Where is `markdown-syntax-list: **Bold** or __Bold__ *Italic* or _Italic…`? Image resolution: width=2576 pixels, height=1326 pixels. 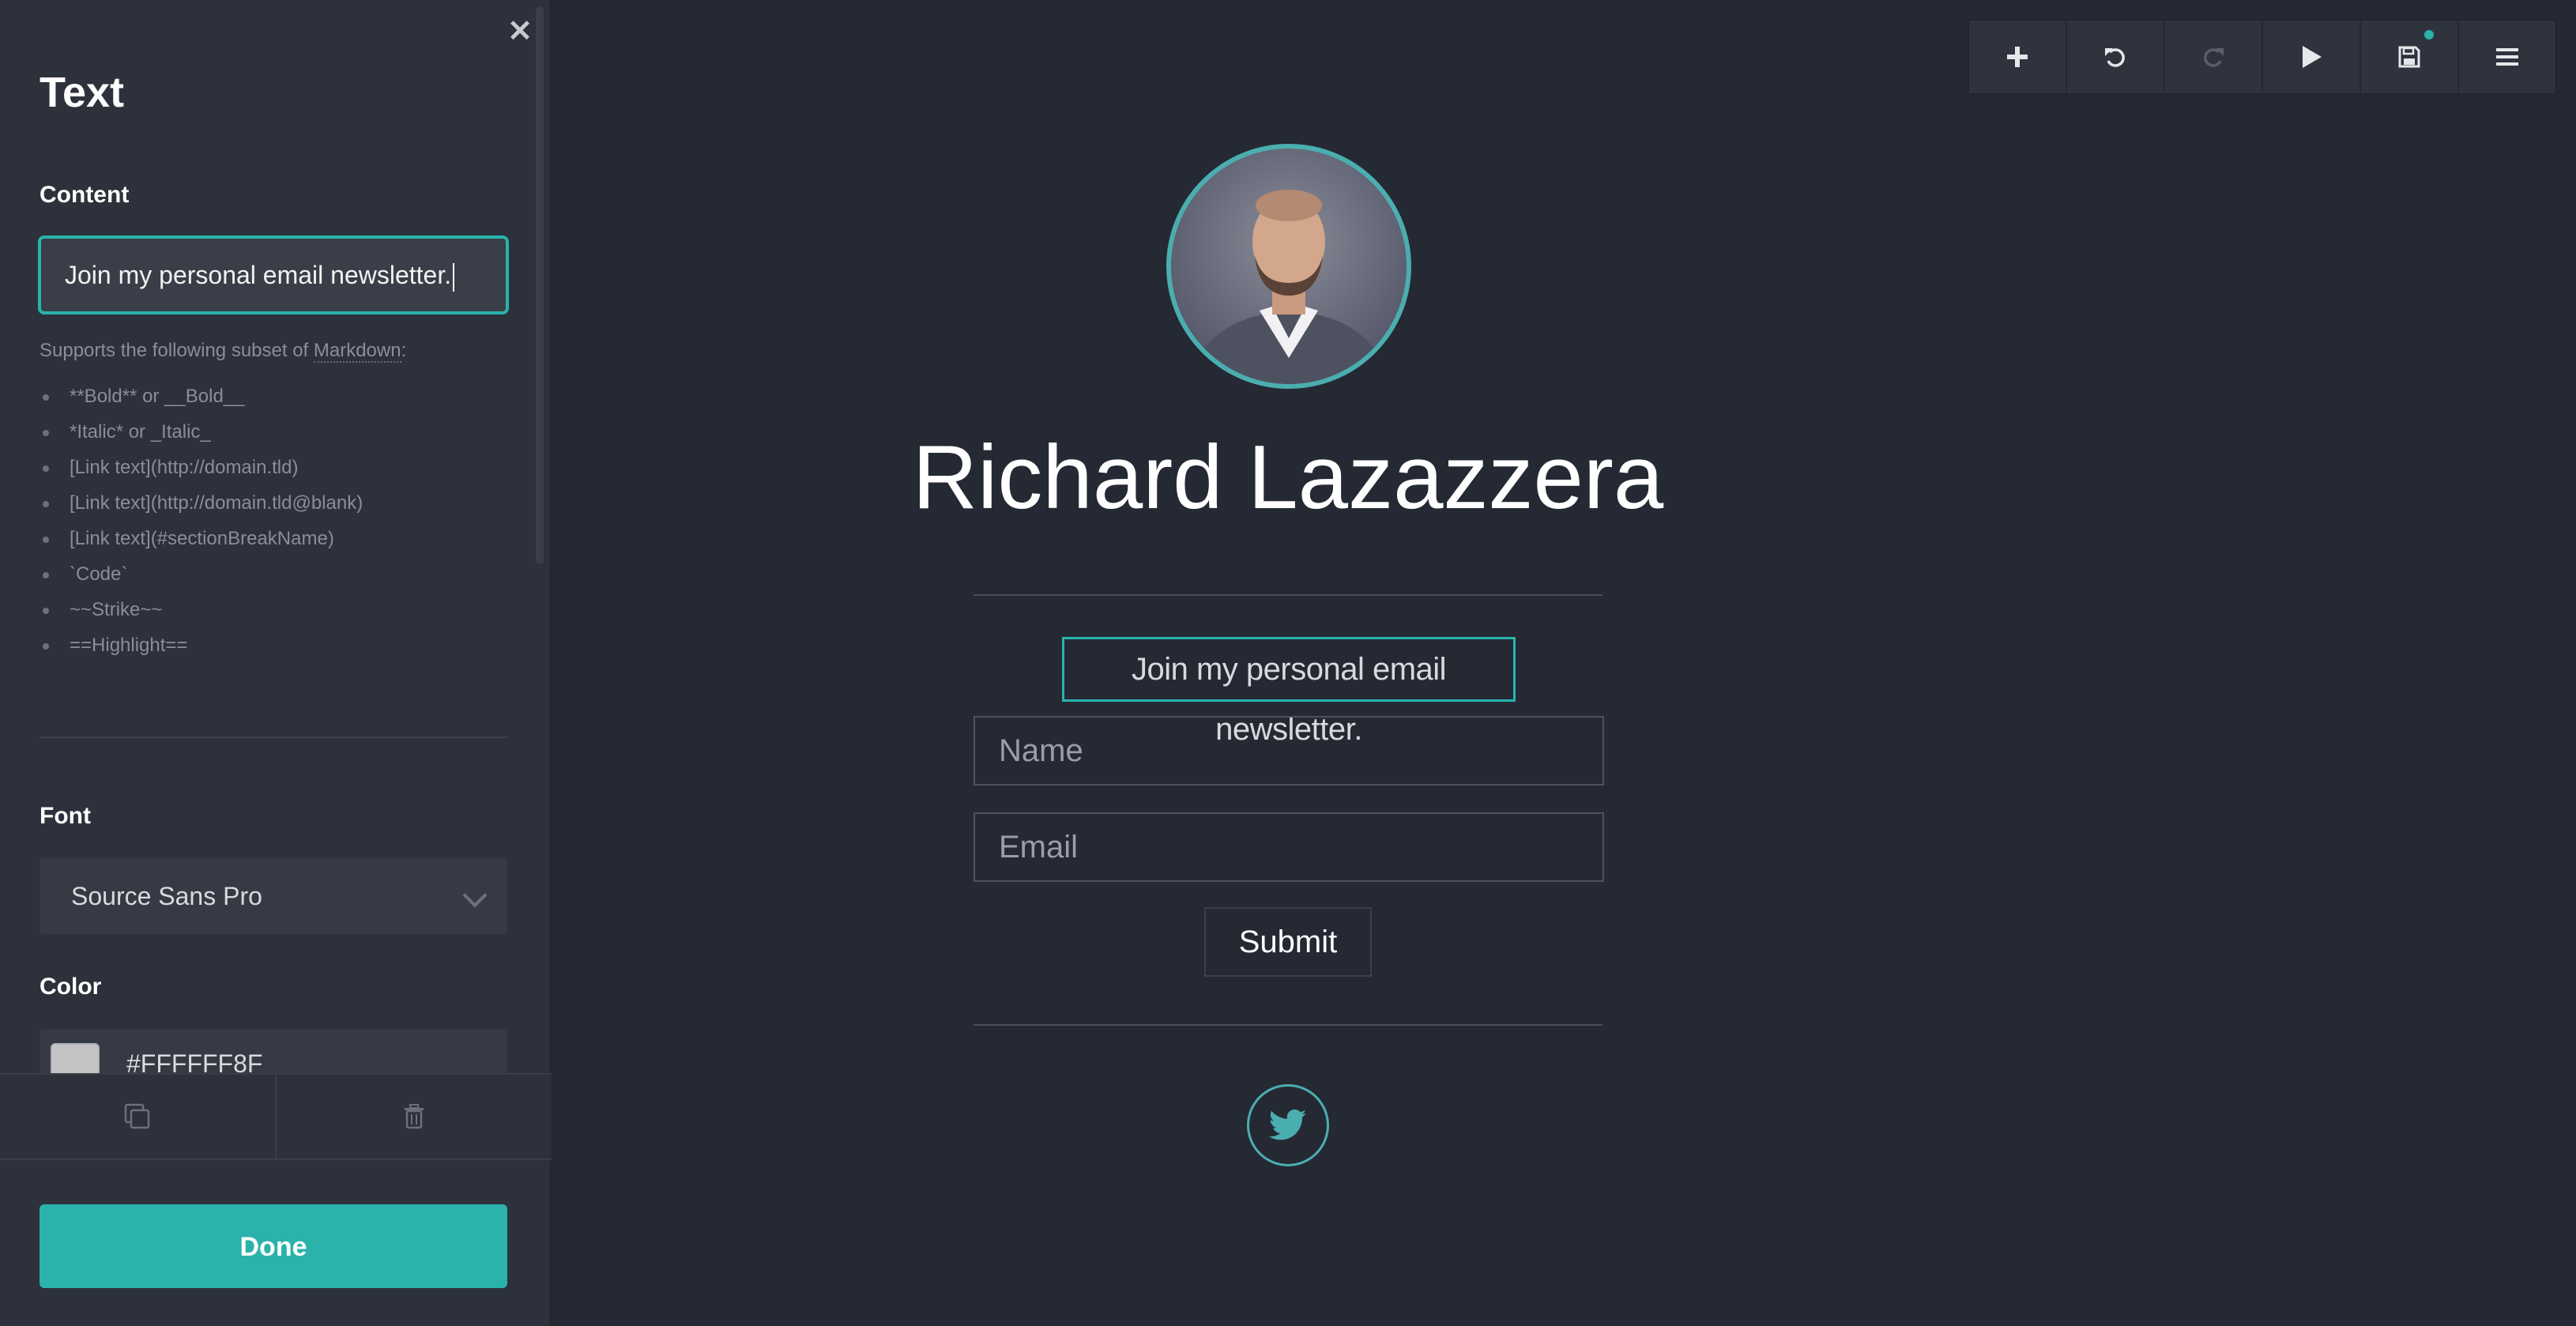 markdown-syntax-list: **Bold** or __Bold__ *Italic* or _Italic… is located at coordinates (201, 524).